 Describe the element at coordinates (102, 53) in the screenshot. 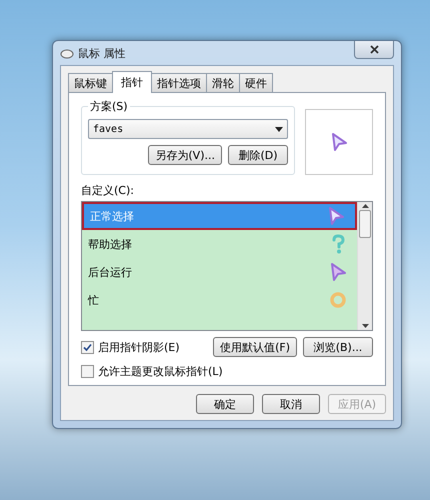

I see `window-title: 鼠标 属性` at that location.